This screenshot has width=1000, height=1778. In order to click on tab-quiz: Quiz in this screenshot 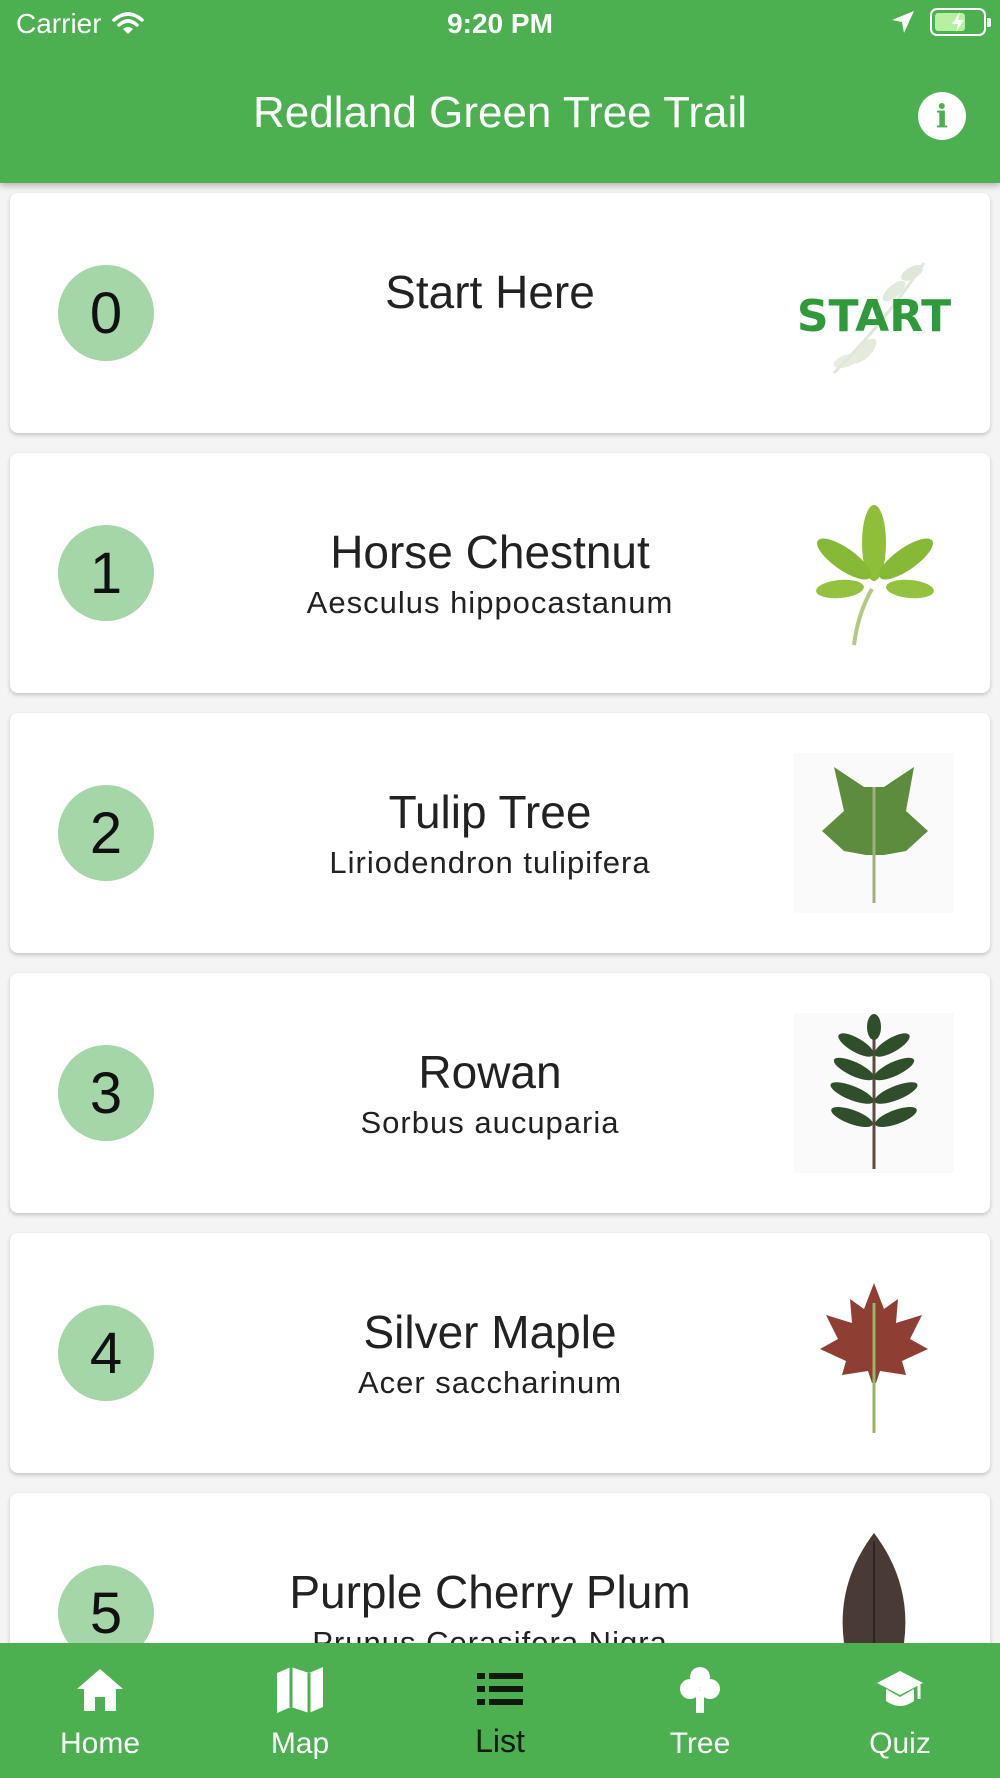, I will do `click(900, 1710)`.